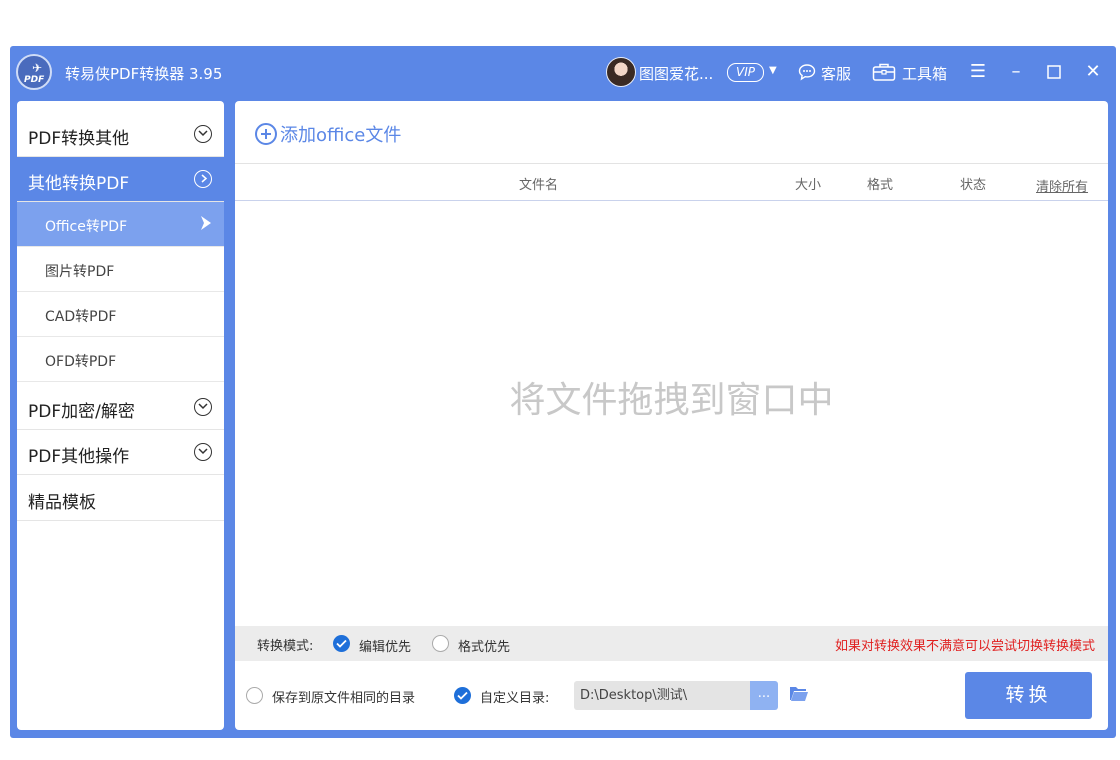 This screenshot has width=1120, height=760. I want to click on sidebar-group-label: PDF其他操作, so click(79, 457).